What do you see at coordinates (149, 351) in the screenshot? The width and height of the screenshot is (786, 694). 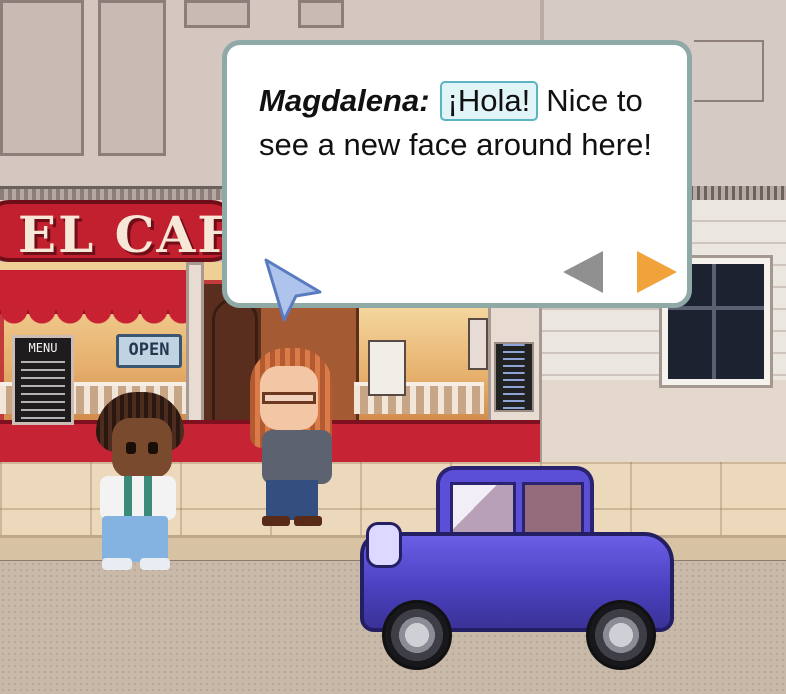 I see `open-sign: OPEN` at bounding box center [149, 351].